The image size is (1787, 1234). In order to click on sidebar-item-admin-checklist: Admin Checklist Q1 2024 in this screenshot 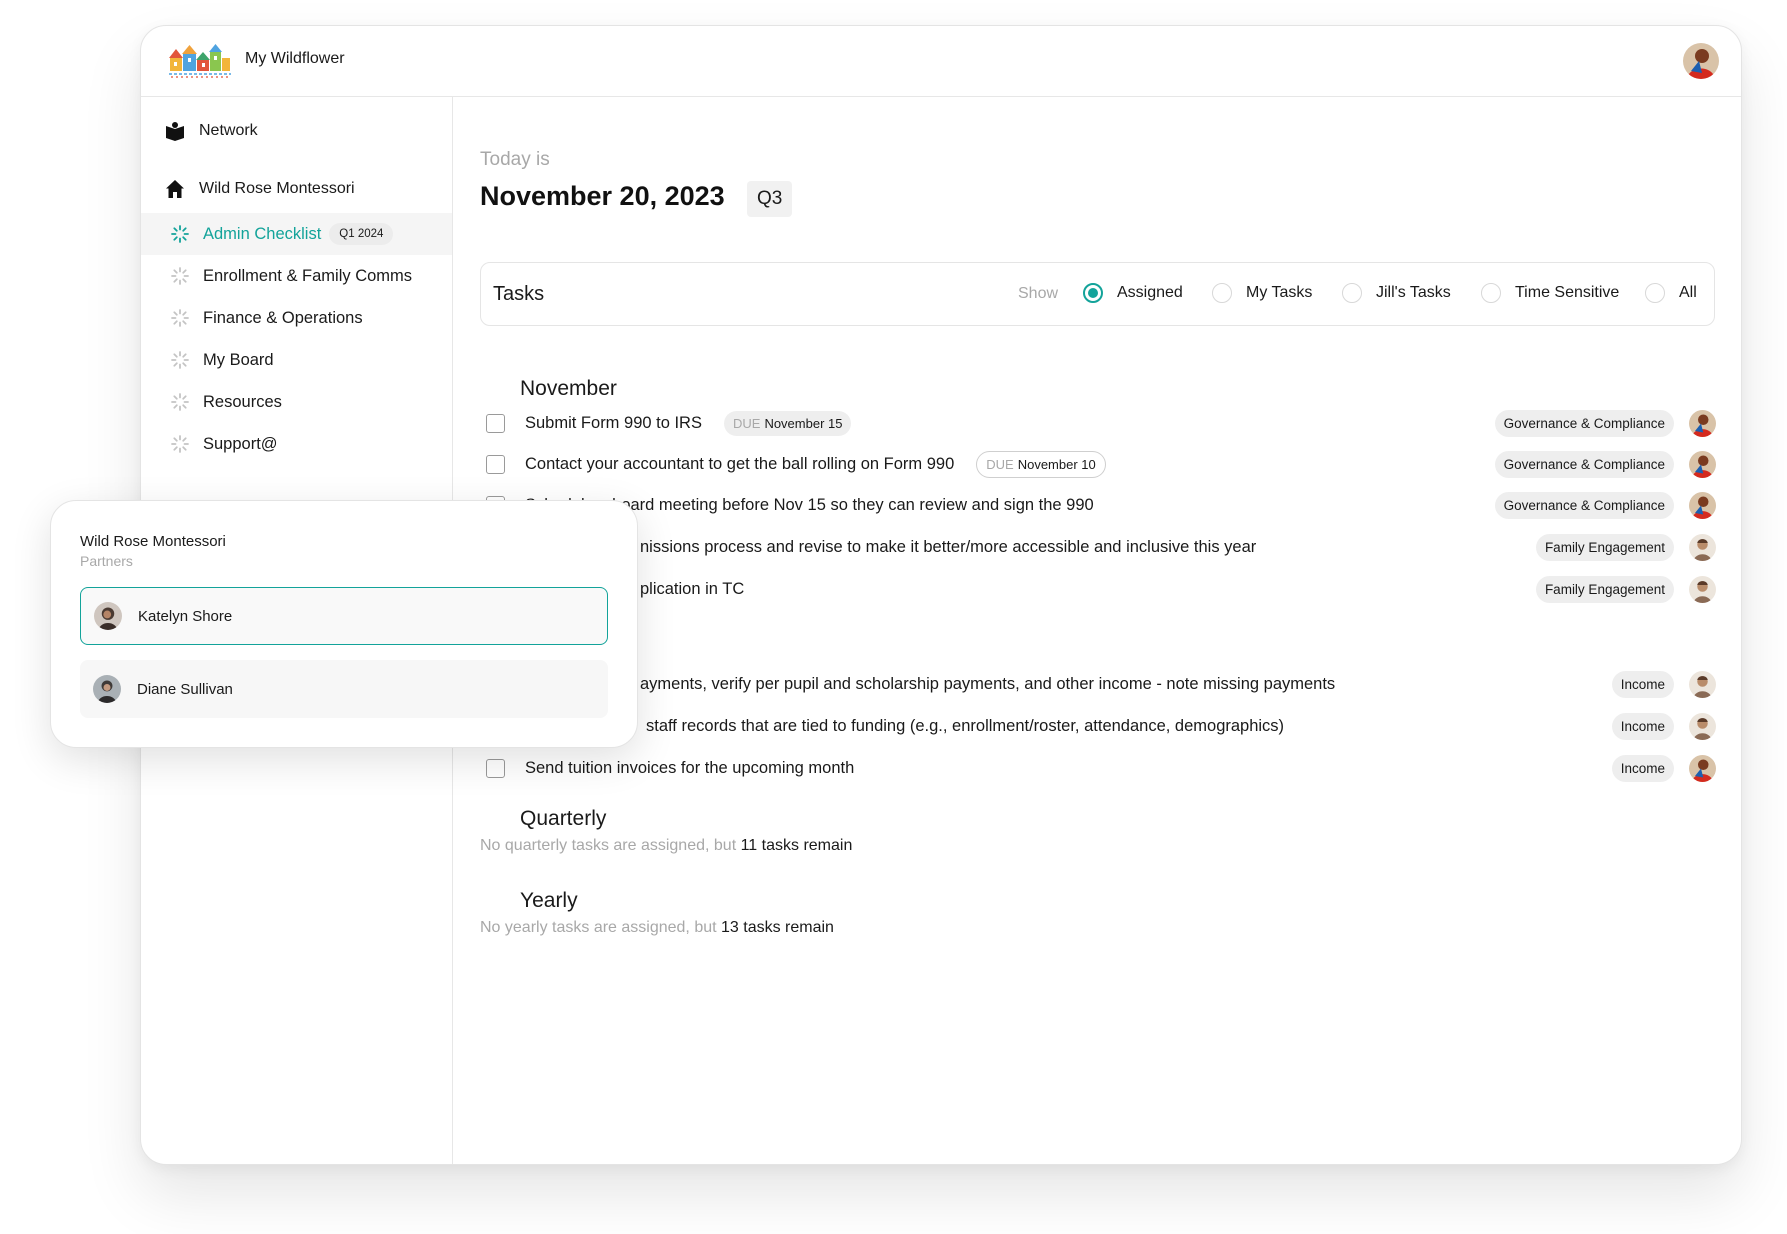, I will do `click(296, 234)`.